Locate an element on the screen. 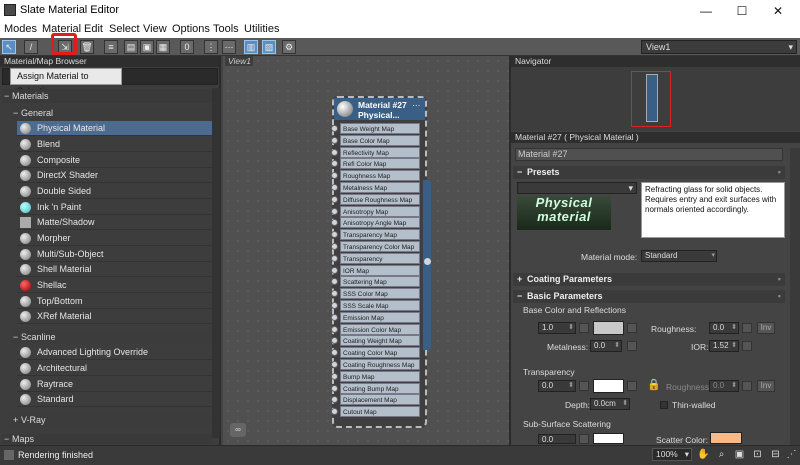  move-children-icon: ≡ is located at coordinates (111, 47).